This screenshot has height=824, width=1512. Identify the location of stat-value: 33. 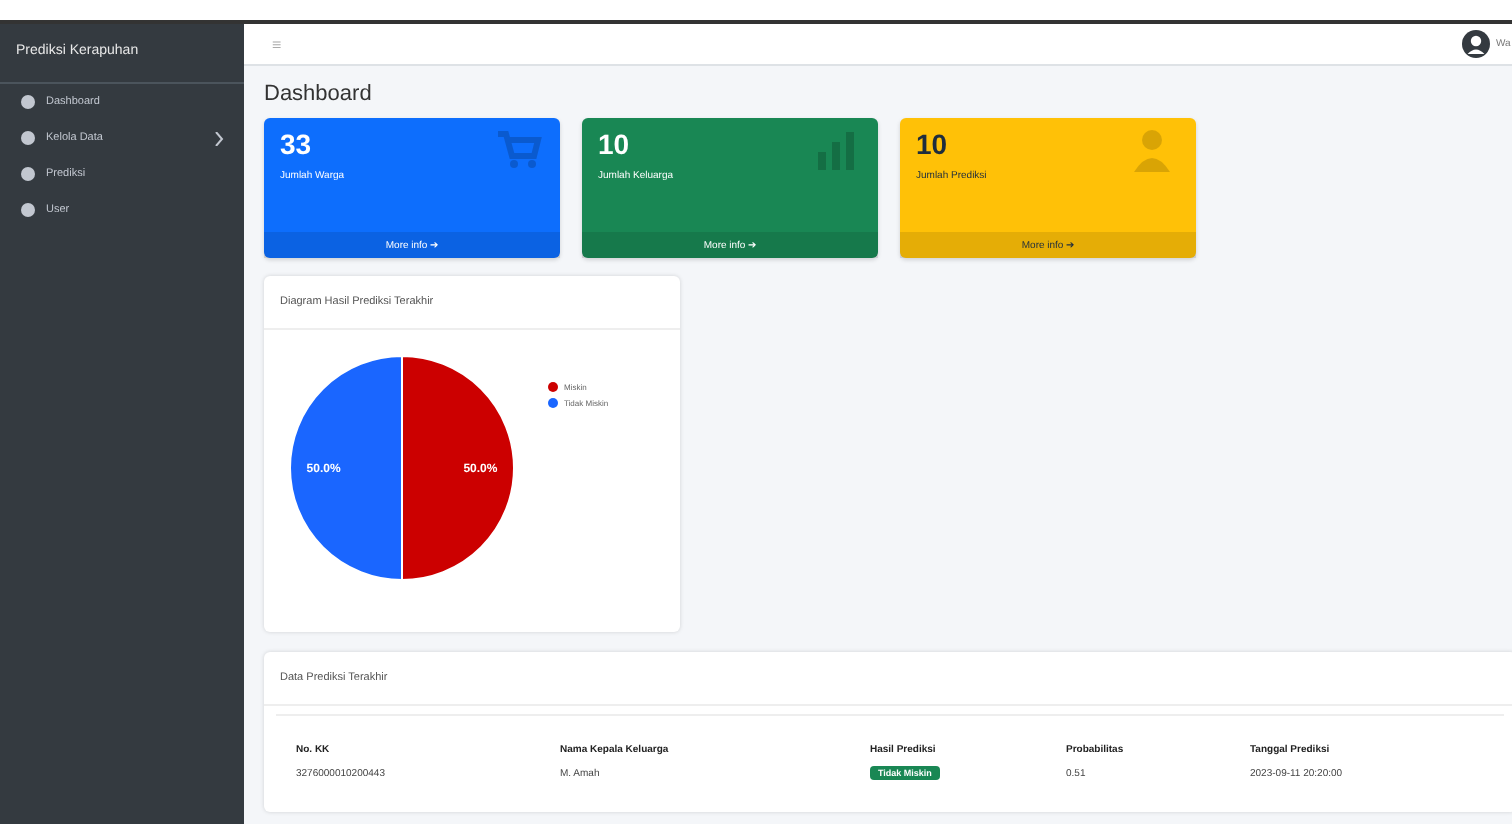
(297, 144).